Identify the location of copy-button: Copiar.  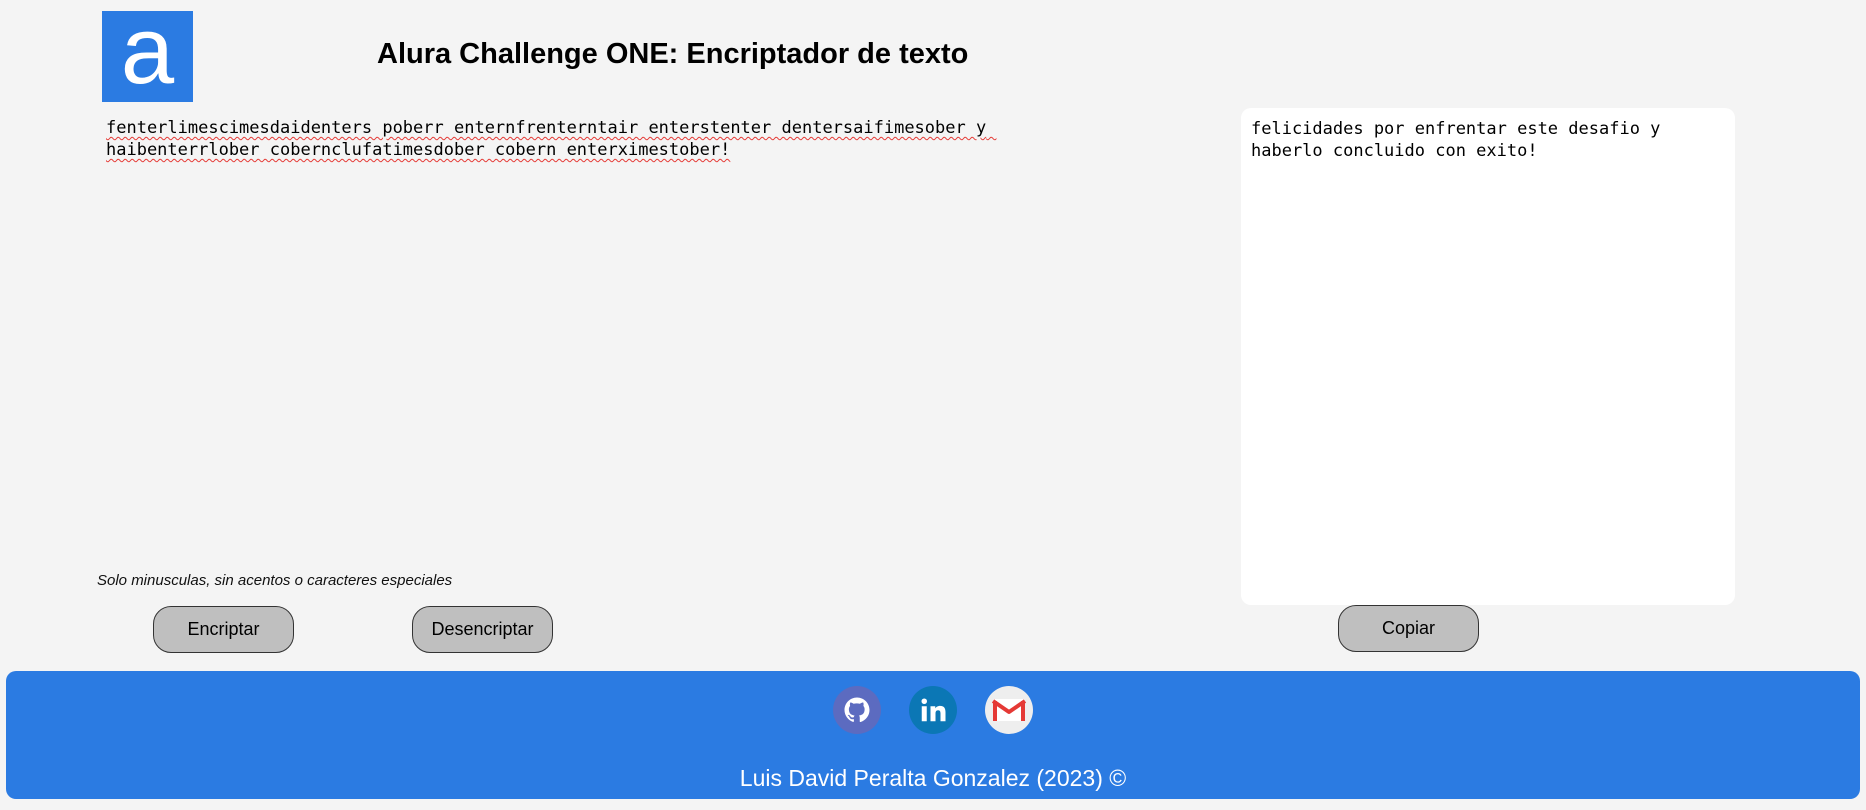
(1408, 628).